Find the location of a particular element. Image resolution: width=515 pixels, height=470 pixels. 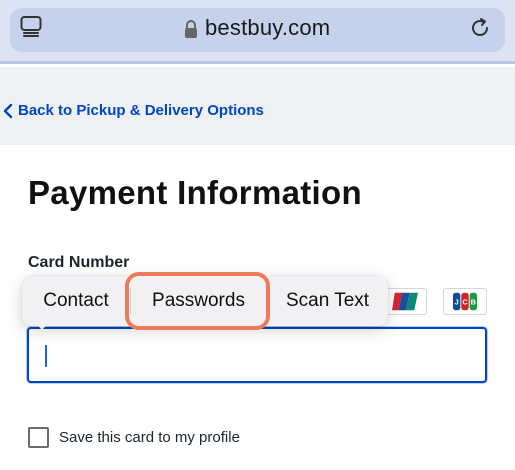

svg-text: B is located at coordinates (473, 302).